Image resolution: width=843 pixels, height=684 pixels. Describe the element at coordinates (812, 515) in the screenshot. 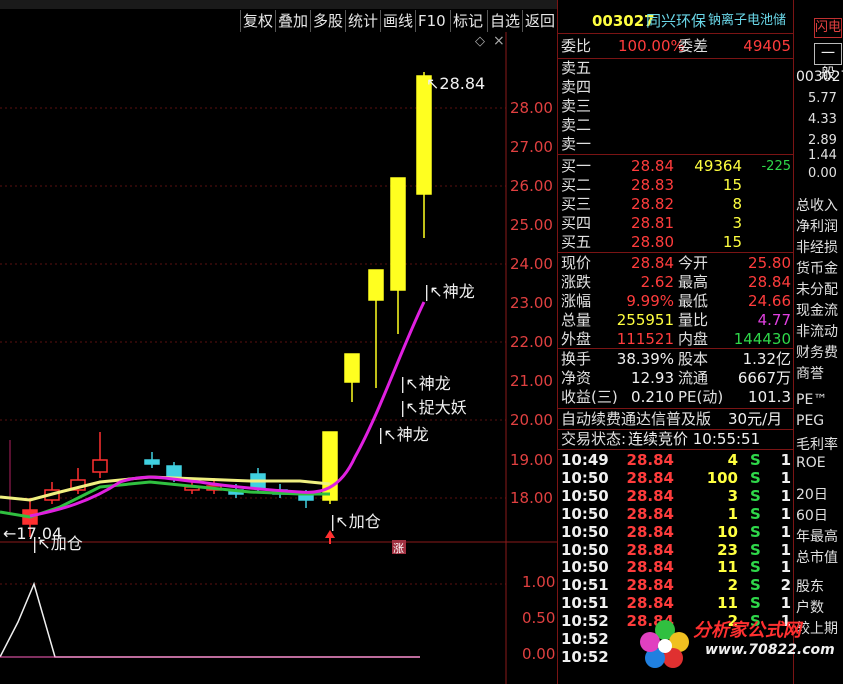

I see `fundamental-item: 60日` at that location.